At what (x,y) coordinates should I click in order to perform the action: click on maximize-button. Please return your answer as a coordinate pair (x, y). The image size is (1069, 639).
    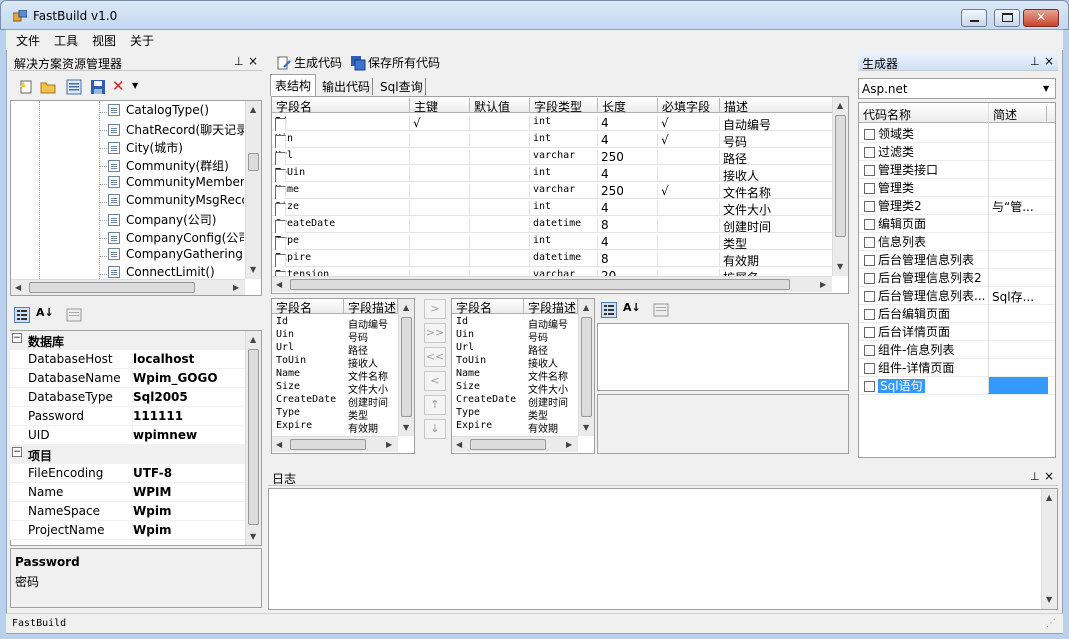
    Looking at the image, I should click on (1007, 18).